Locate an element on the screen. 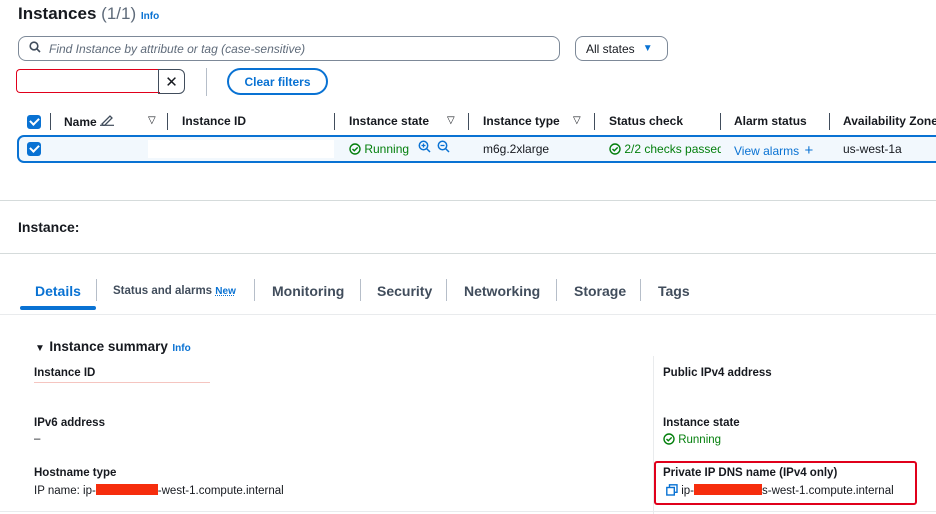 This screenshot has width=936, height=514. private-dns-suffix: s-west-1.compute.internal is located at coordinates (827, 491).